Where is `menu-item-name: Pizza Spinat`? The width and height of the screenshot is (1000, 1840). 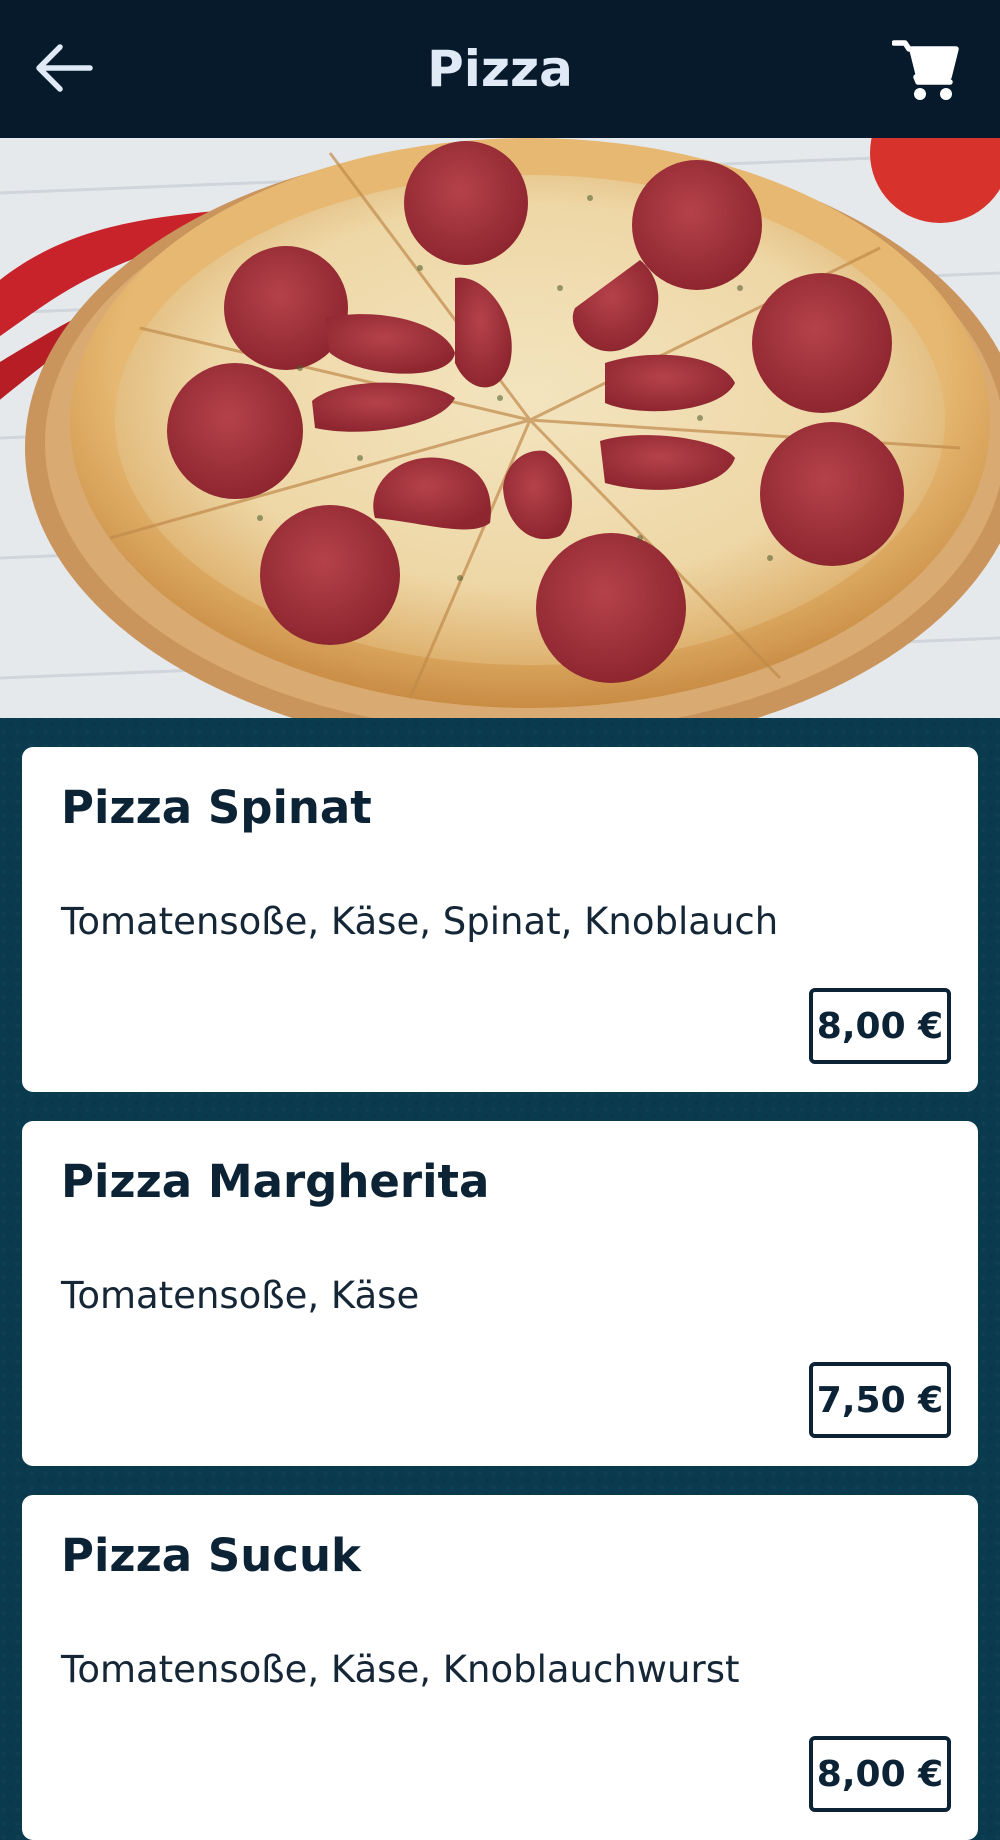 menu-item-name: Pizza Spinat is located at coordinates (216, 807).